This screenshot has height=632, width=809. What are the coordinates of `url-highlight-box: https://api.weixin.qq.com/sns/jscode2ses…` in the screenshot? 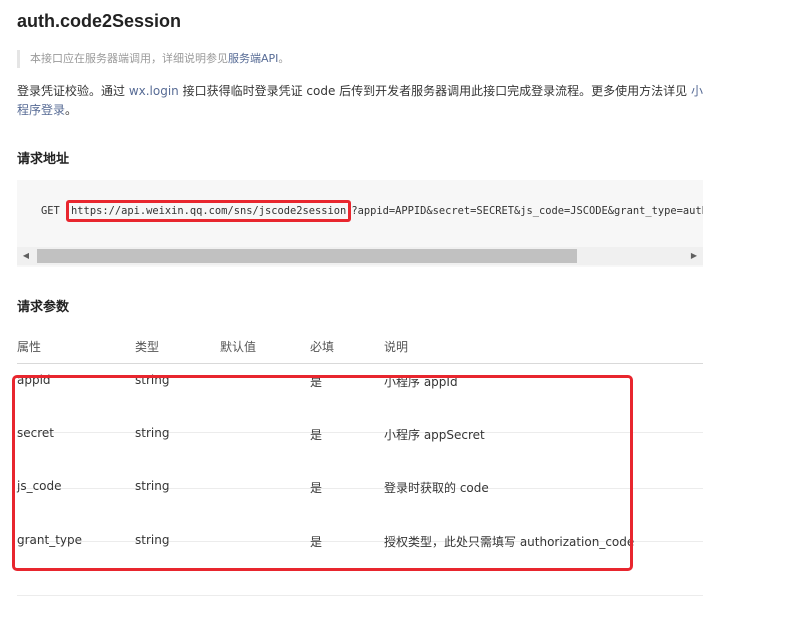 It's located at (209, 211).